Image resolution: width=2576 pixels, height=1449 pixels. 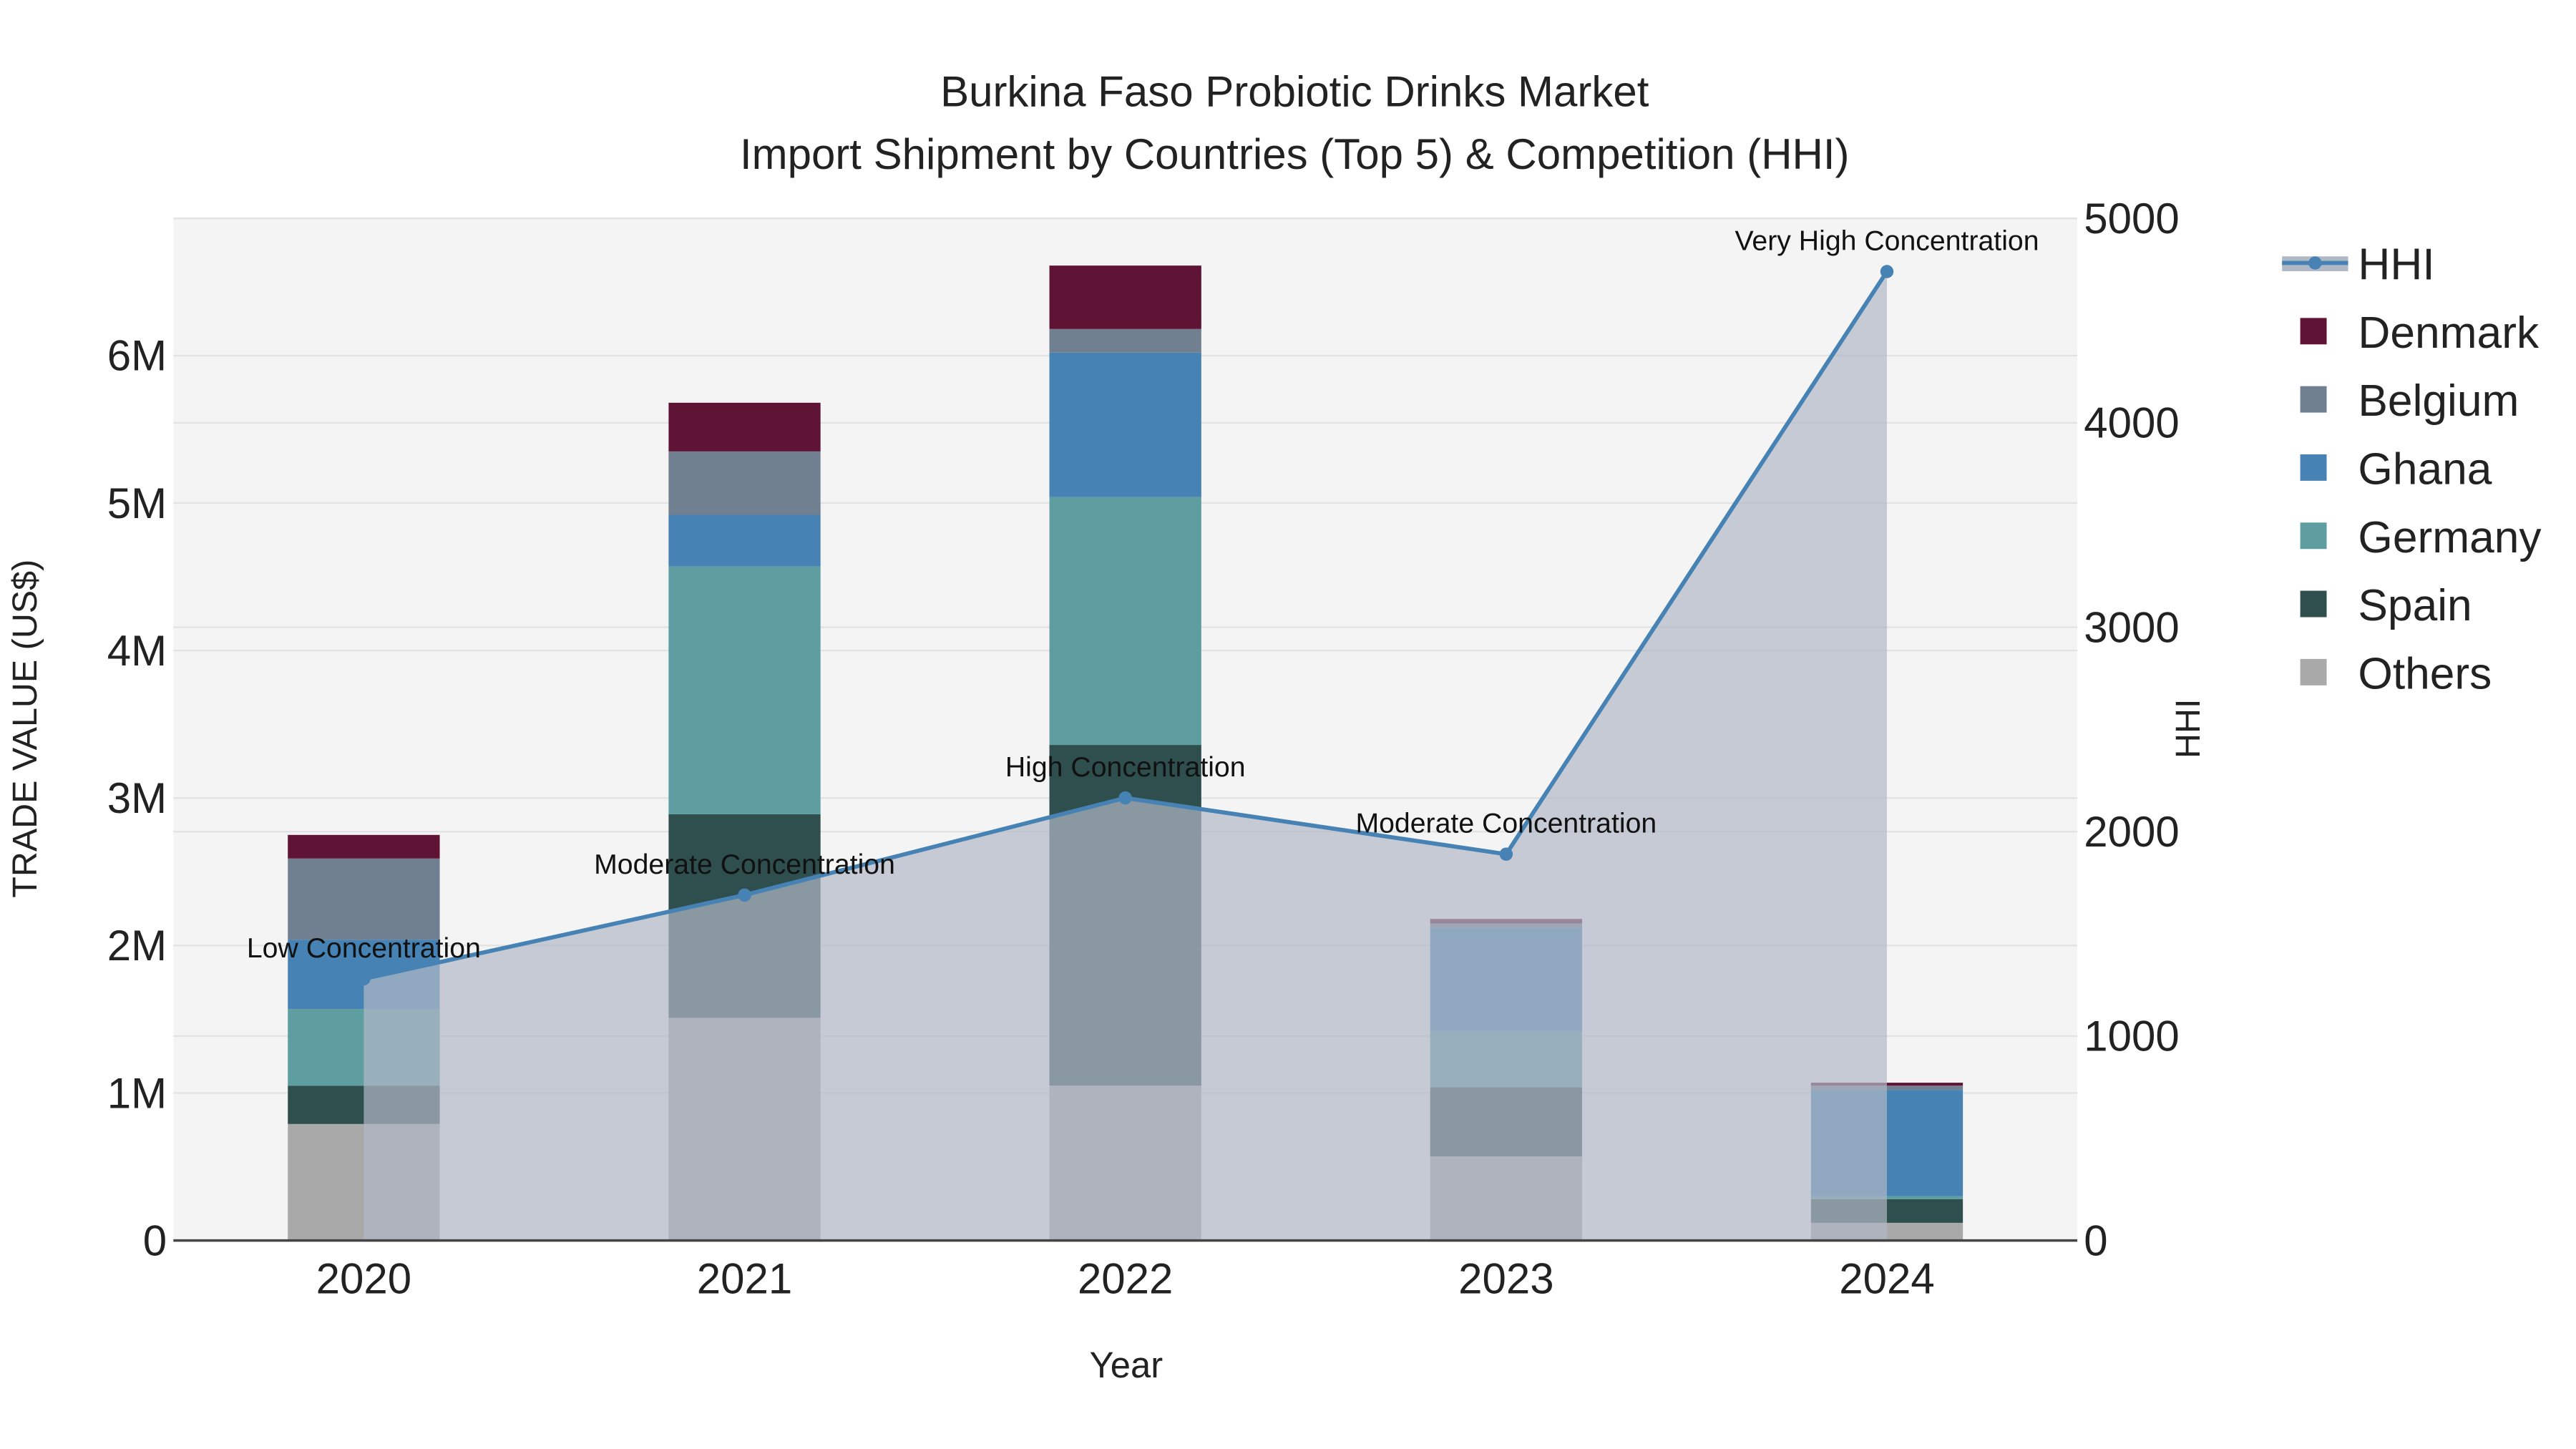 I want to click on bar-ghana-2022, so click(x=1125, y=425).